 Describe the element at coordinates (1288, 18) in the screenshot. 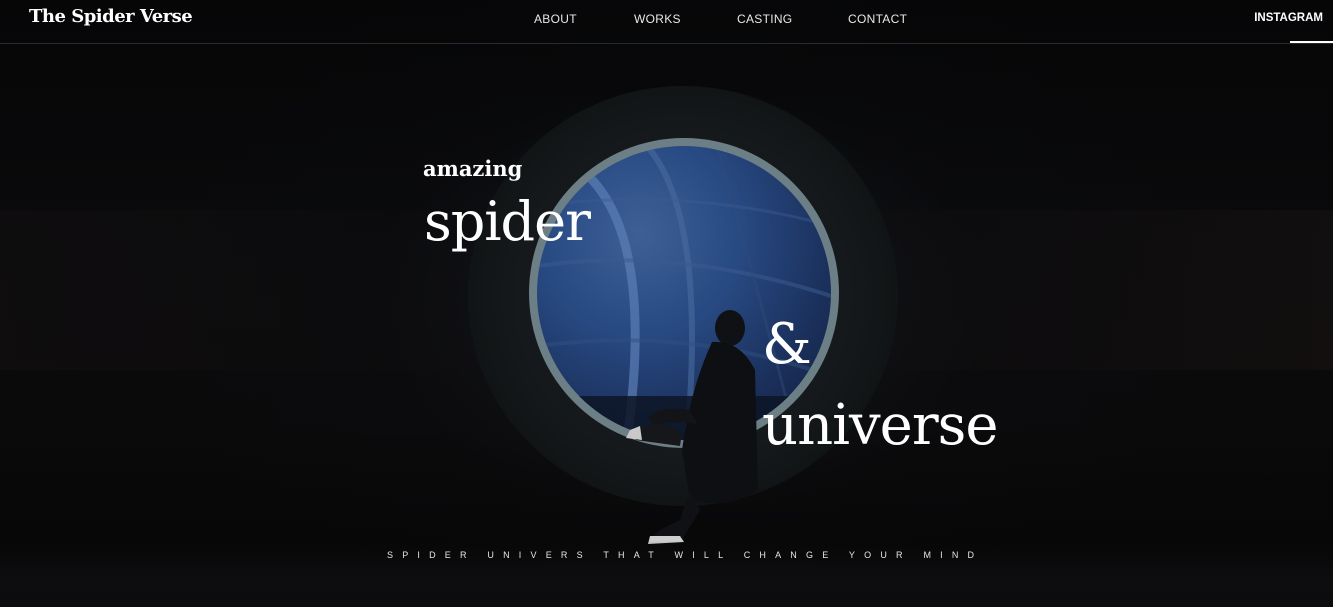

I see `instagram-link: INSTAGRAM` at that location.